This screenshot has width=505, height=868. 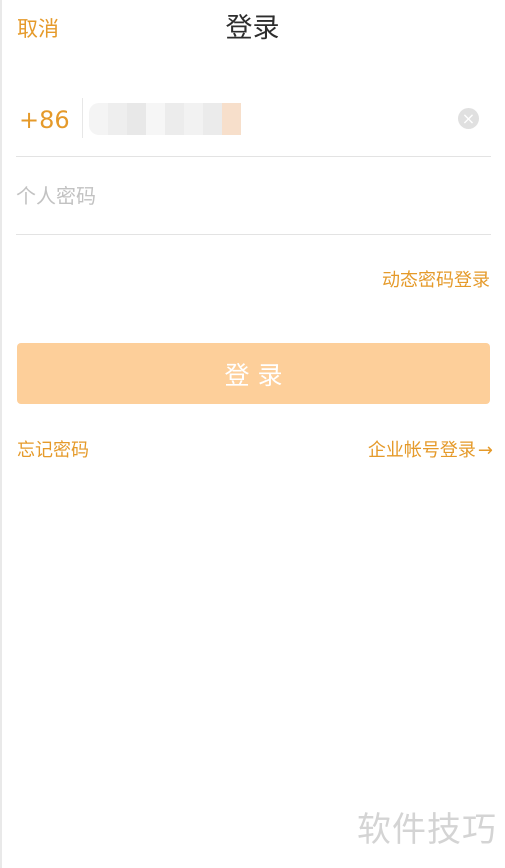 I want to click on arrow-right-icon: →, so click(x=485, y=450).